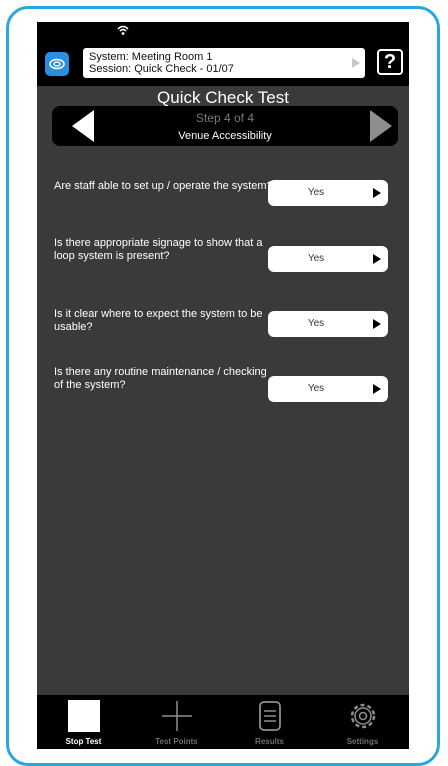  Describe the element at coordinates (381, 126) in the screenshot. I see `next-step-button` at that location.